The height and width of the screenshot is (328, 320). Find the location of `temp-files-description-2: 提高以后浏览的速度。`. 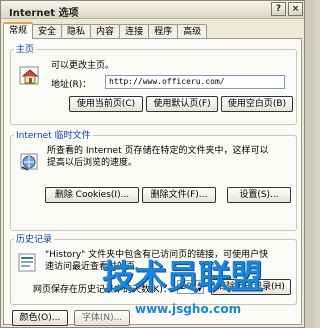

temp-files-description-2: 提高以后浏览的速度。 is located at coordinates (92, 163).